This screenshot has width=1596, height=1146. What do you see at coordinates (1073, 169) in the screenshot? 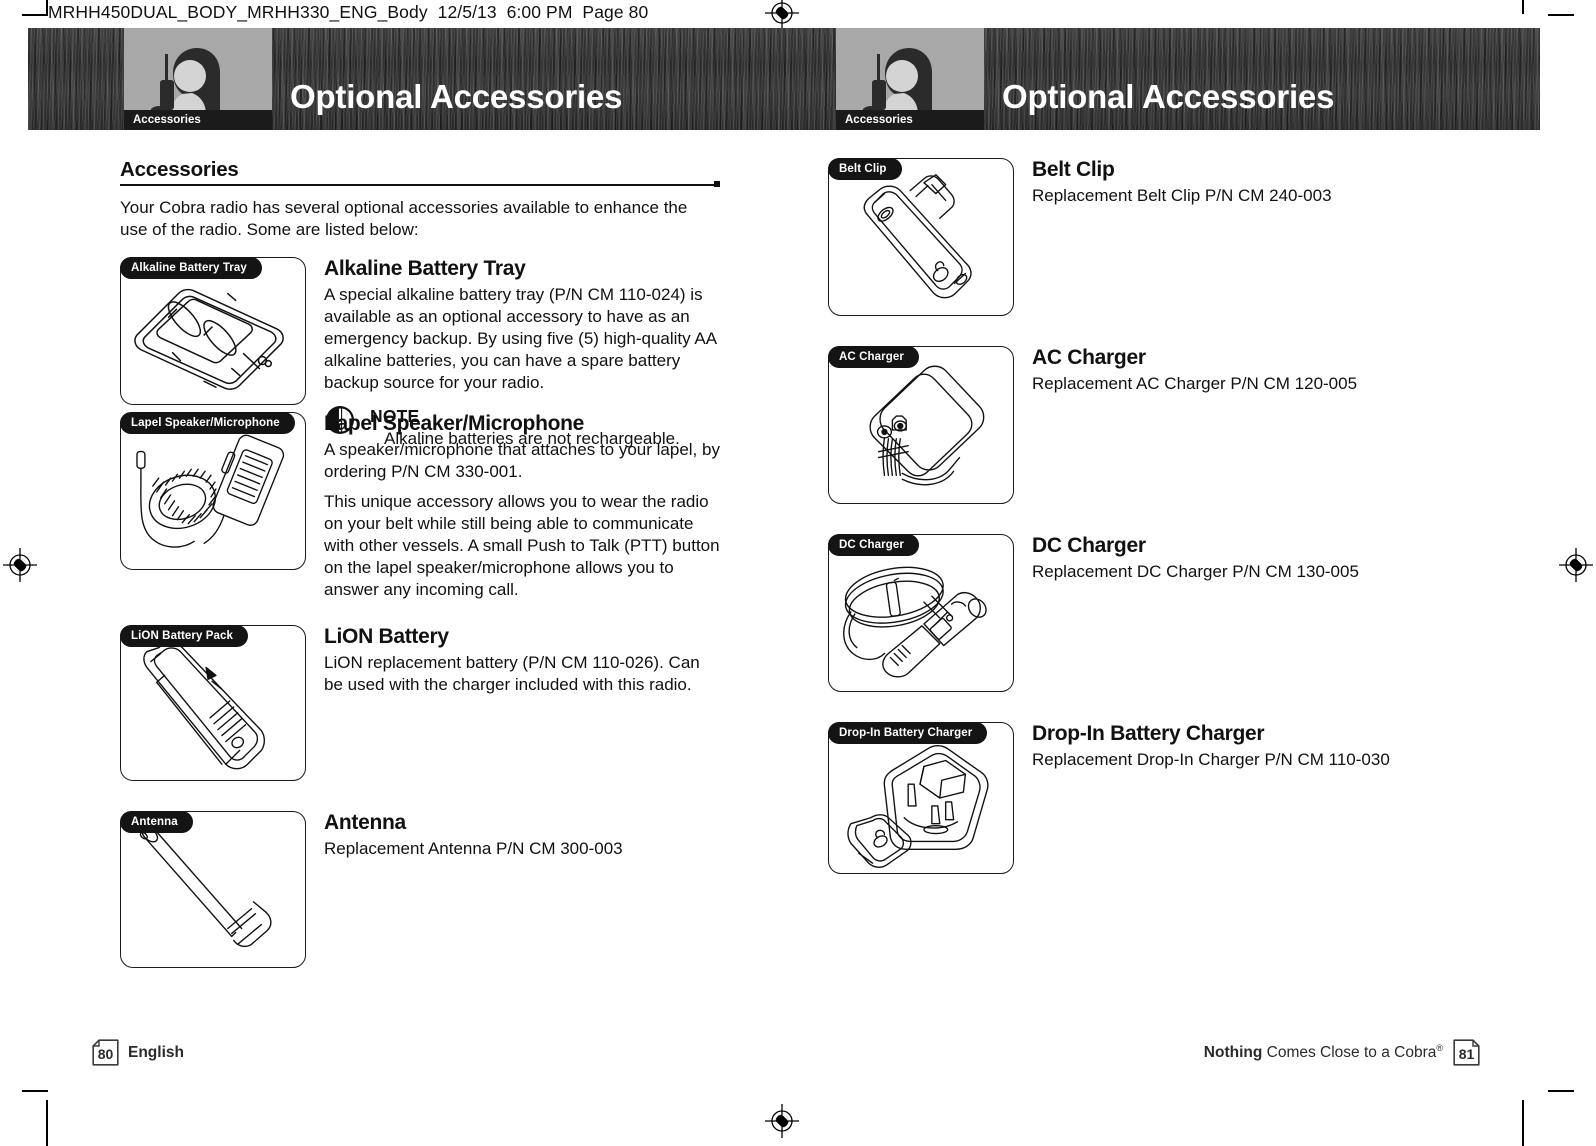
I see `accessory-title: Belt Clip` at bounding box center [1073, 169].